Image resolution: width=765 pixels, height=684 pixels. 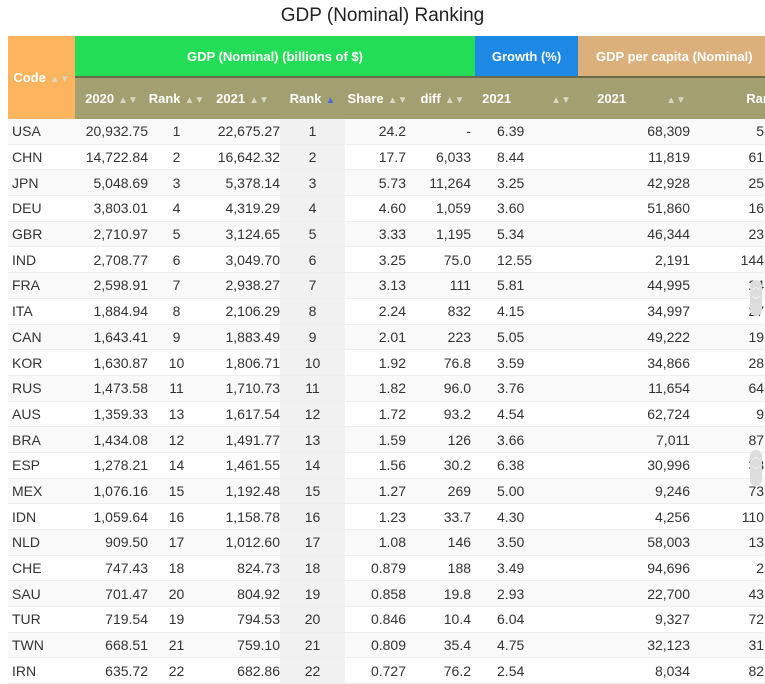 I want to click on table-row: ITA1,884.9482,106.2982.248324.1534,99727, so click(x=386, y=311).